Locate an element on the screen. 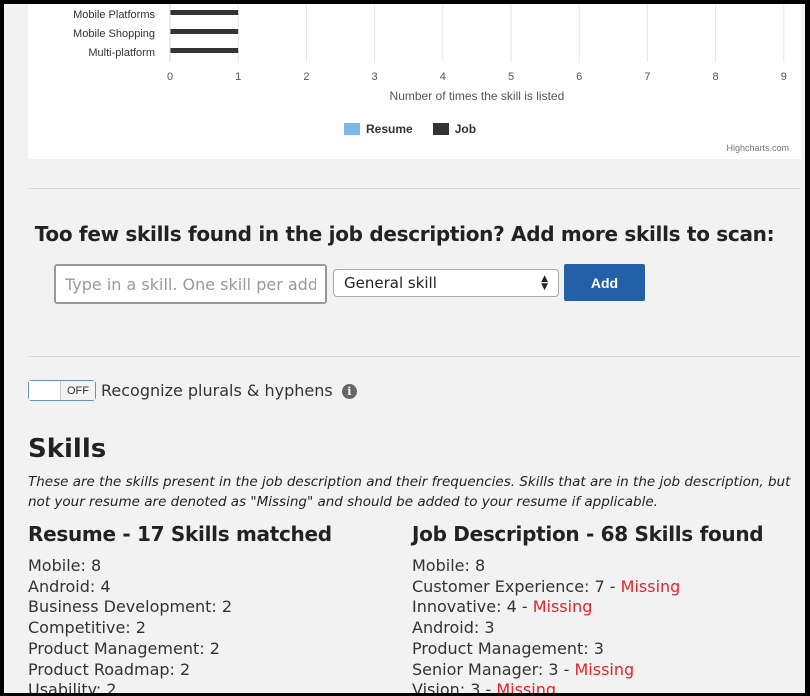 The height and width of the screenshot is (696, 810). chart-legend: Resume Job is located at coordinates (410, 129).